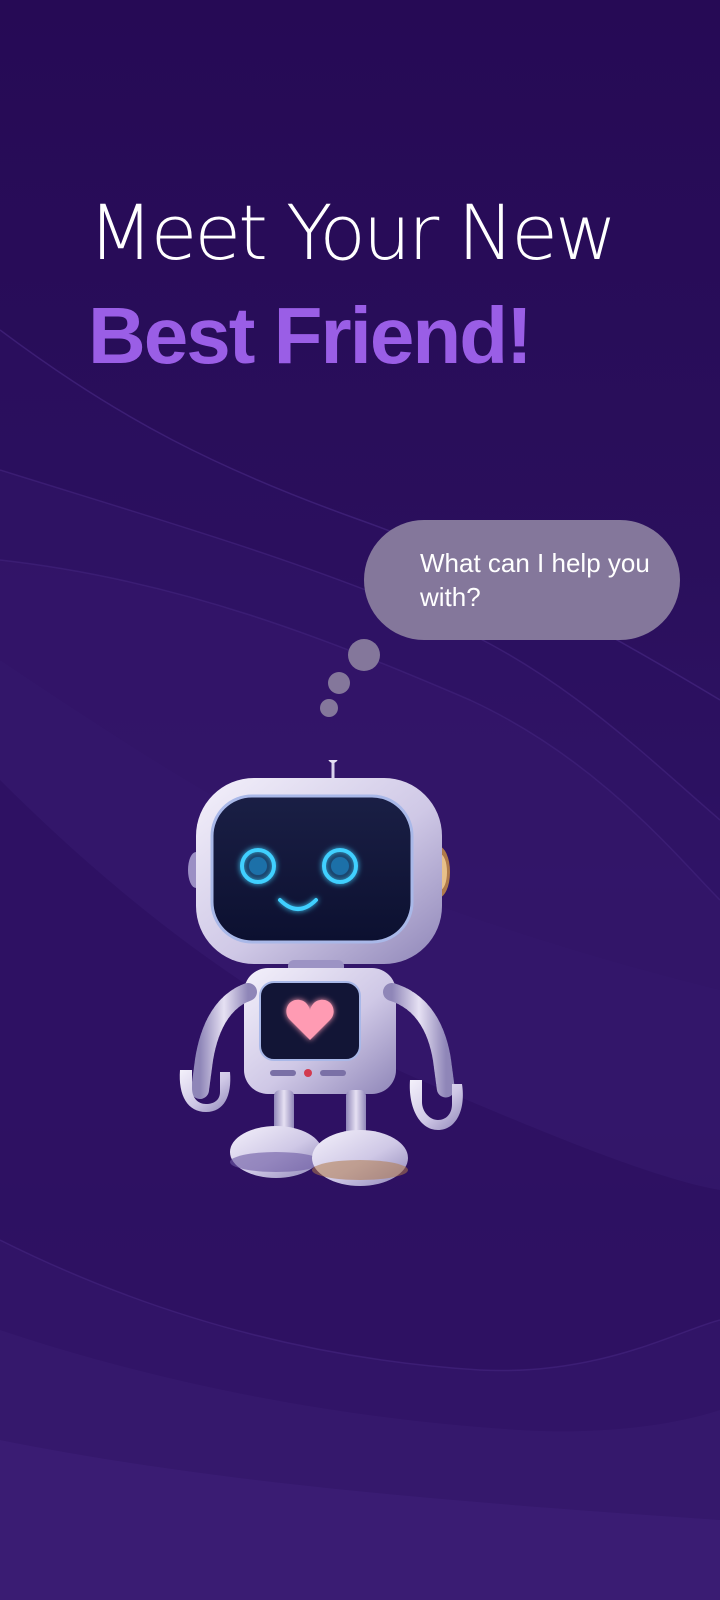  Describe the element at coordinates (321, 973) in the screenshot. I see `robot-mascot-icon` at that location.